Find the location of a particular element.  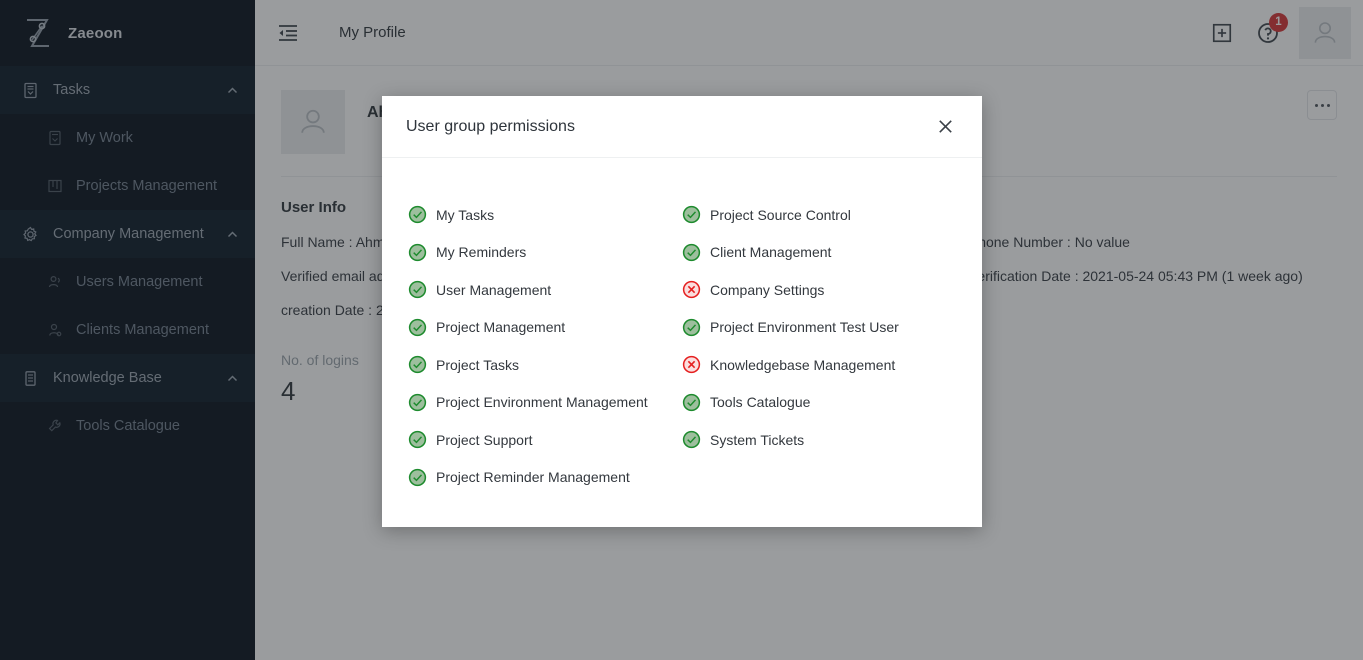

permission-label: Company Settings is located at coordinates (767, 289).